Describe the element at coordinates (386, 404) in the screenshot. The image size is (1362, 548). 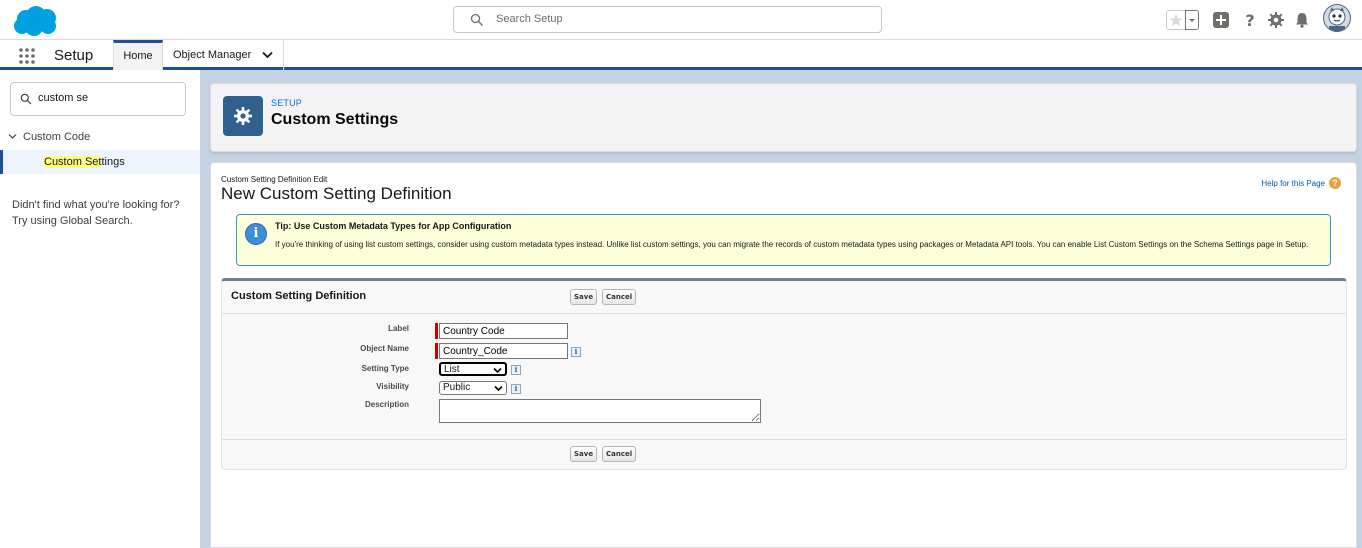
I see `description-field-label: Description` at that location.